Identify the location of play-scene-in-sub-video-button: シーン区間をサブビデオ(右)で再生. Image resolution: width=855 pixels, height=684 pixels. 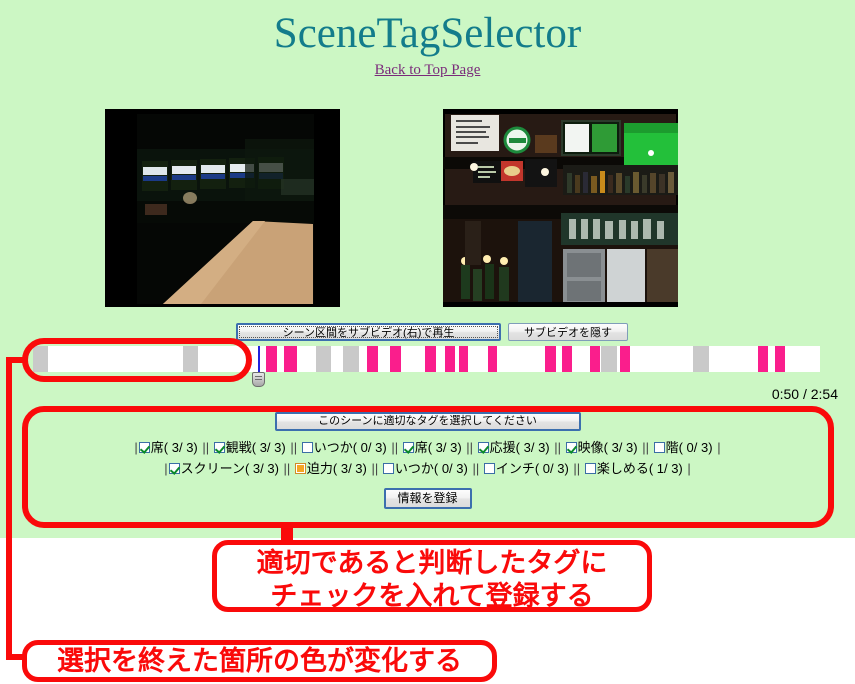
(368, 332).